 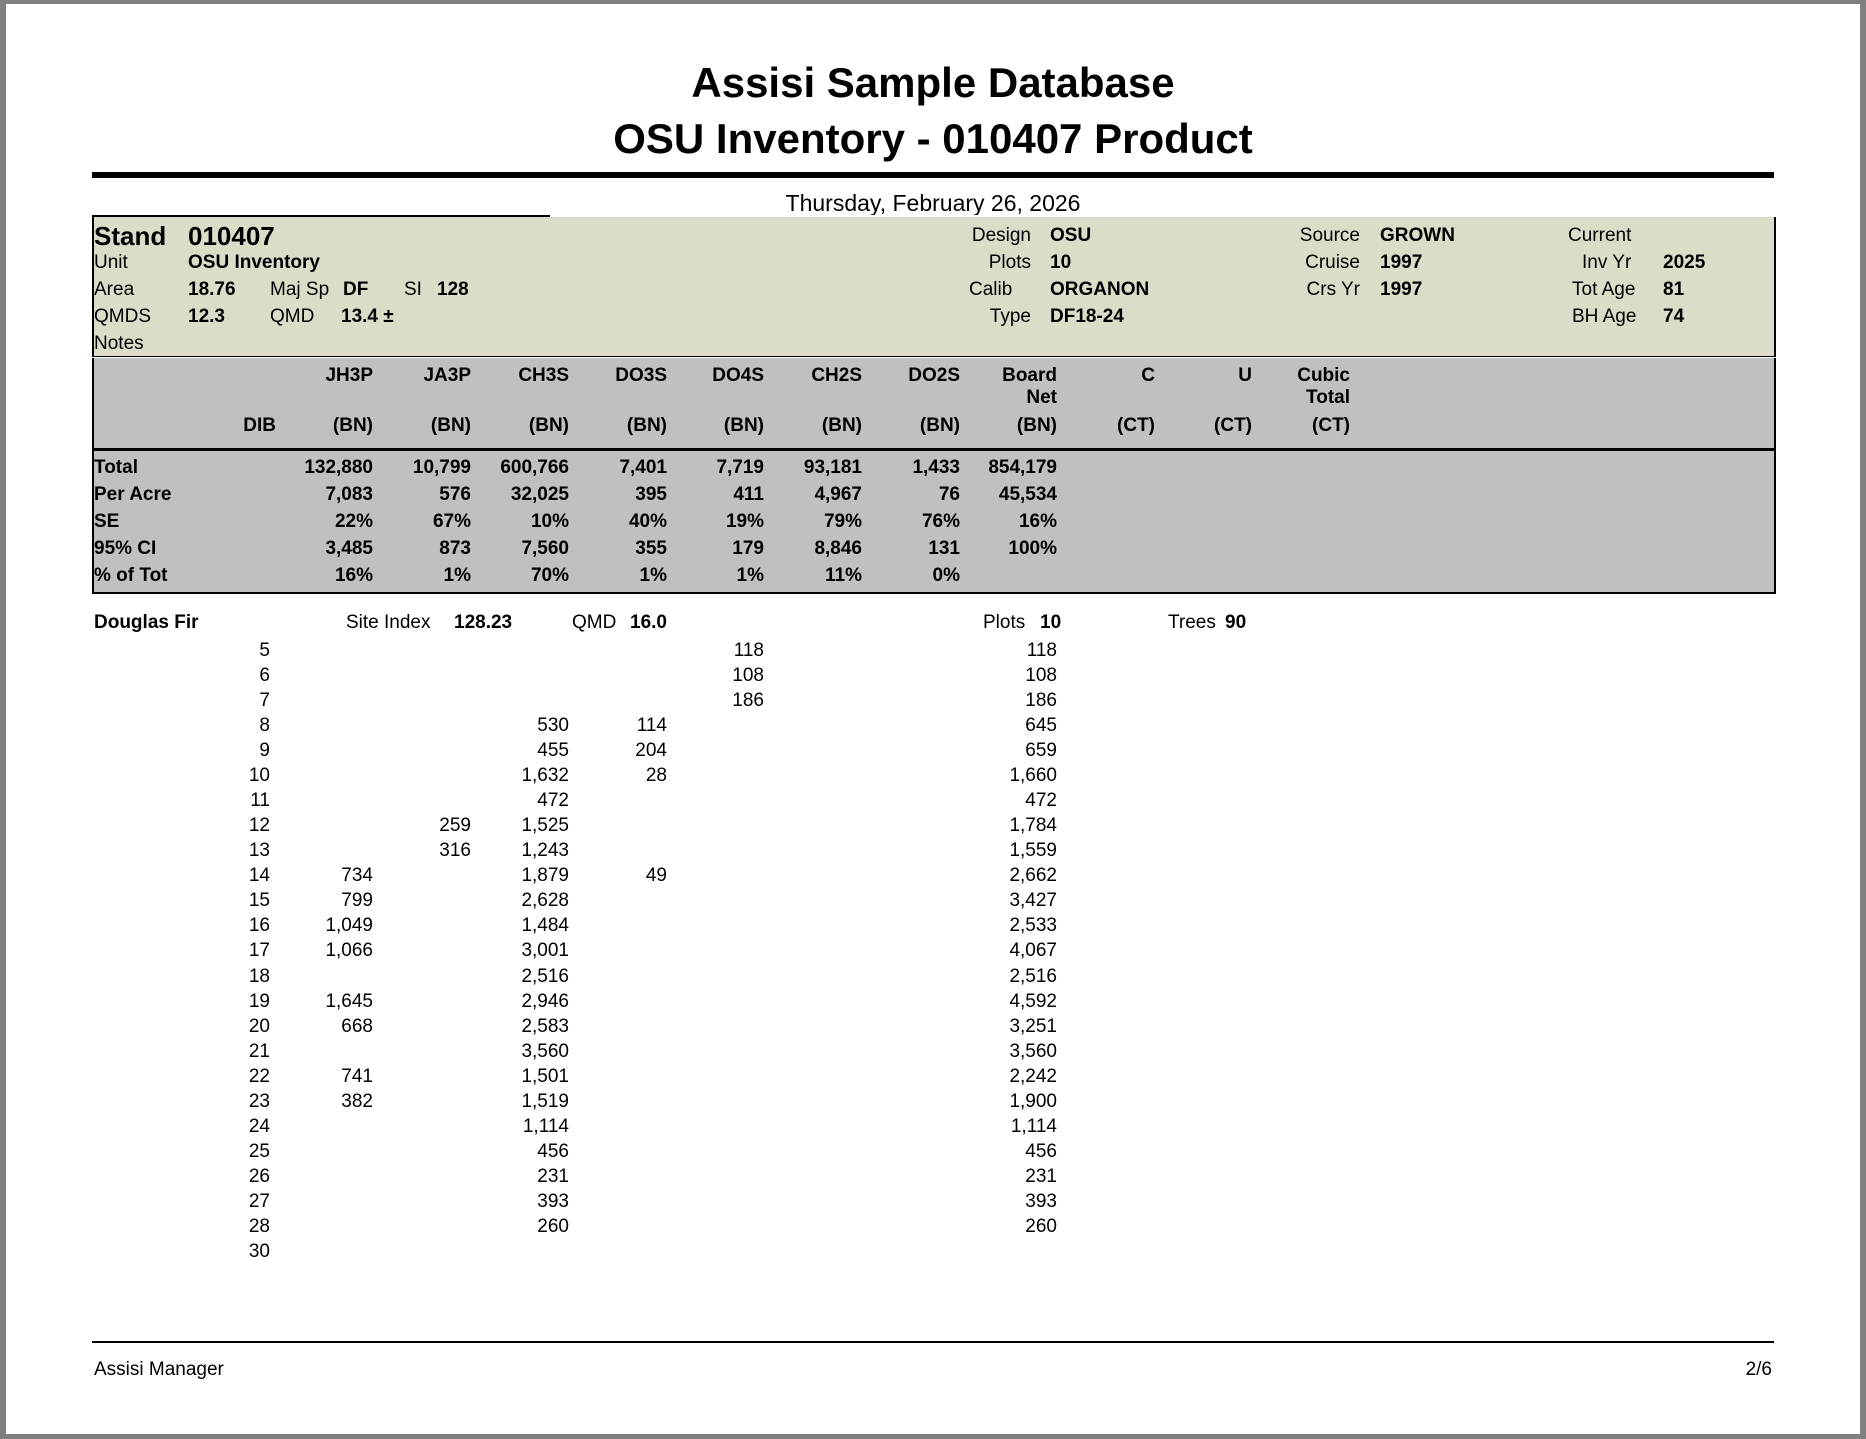 What do you see at coordinates (933, 1342) in the screenshot?
I see `footer-rule` at bounding box center [933, 1342].